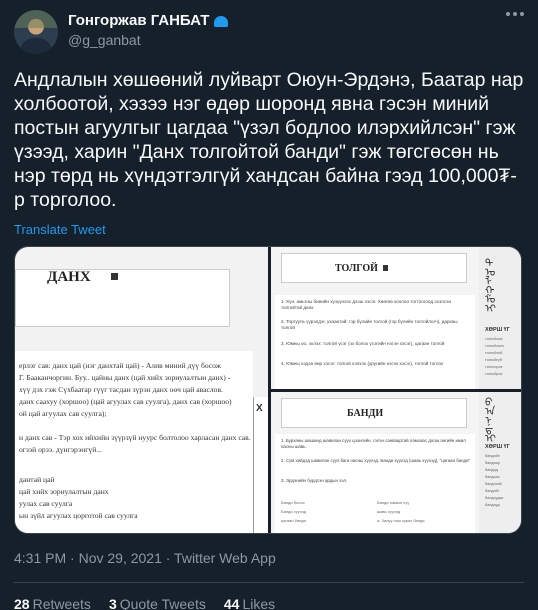 The image size is (538, 610). I want to click on avatar-figure, so click(36, 46).